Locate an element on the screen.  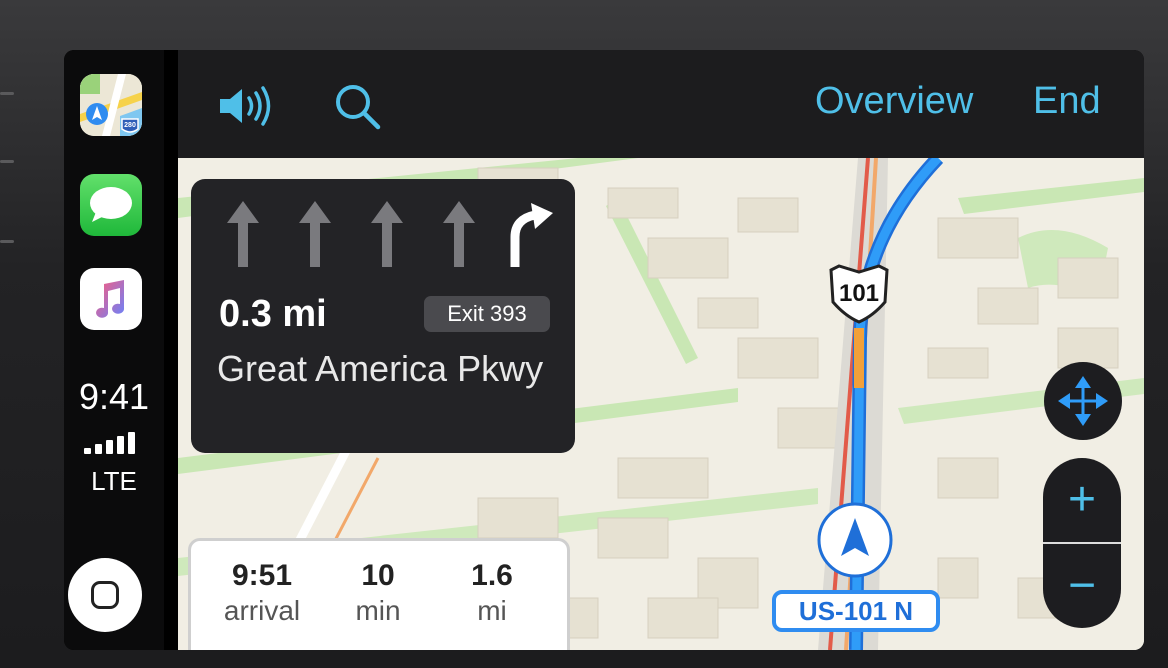
trip-eta-panel: 9:51 arrival 10 min 1.6 mi is located at coordinates (379, 594).